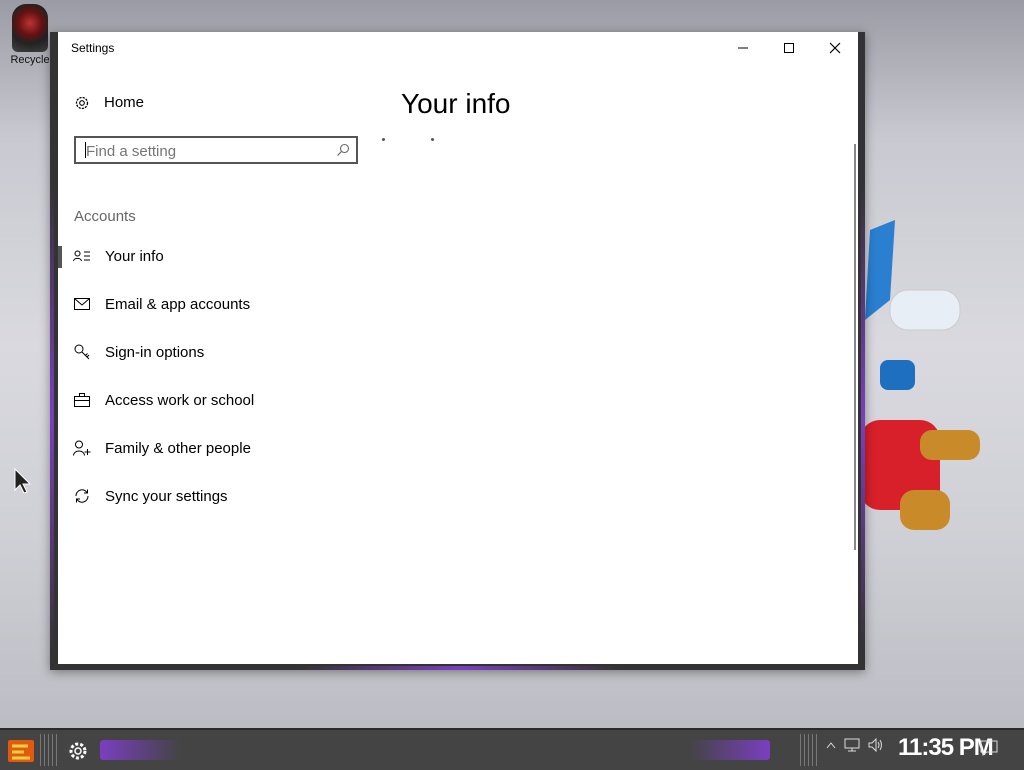  I want to click on nav-item-email-app-accounts: Email & app accounts, so click(208, 304).